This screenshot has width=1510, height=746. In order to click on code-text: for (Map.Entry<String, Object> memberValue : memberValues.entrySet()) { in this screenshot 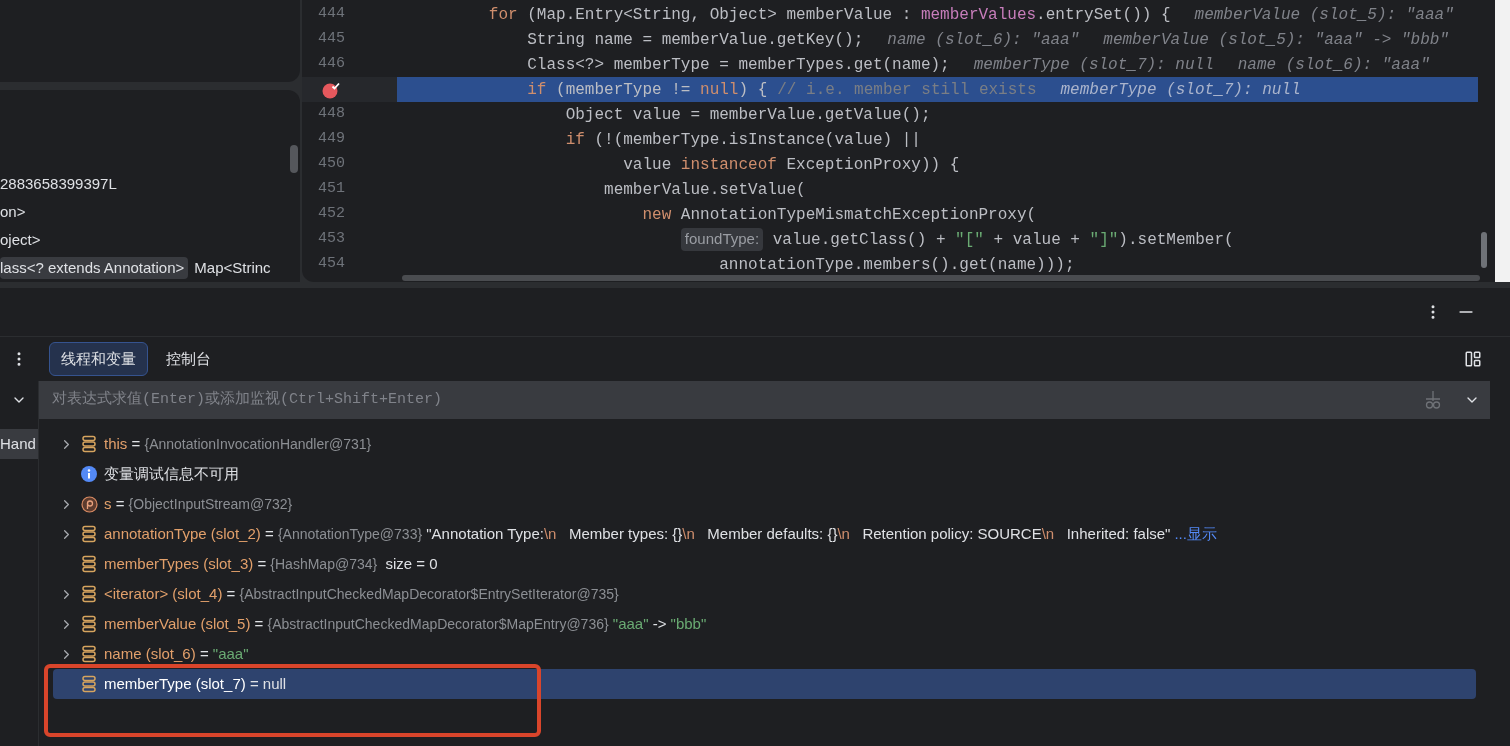, I will do `click(829, 15)`.